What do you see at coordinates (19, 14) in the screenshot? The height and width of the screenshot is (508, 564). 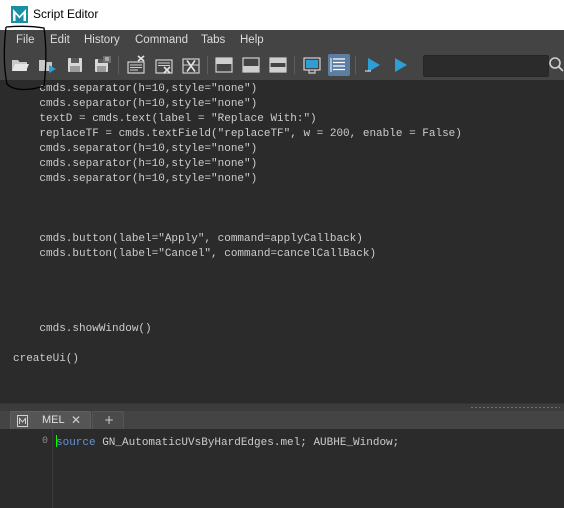 I see `maya-logo-icon` at bounding box center [19, 14].